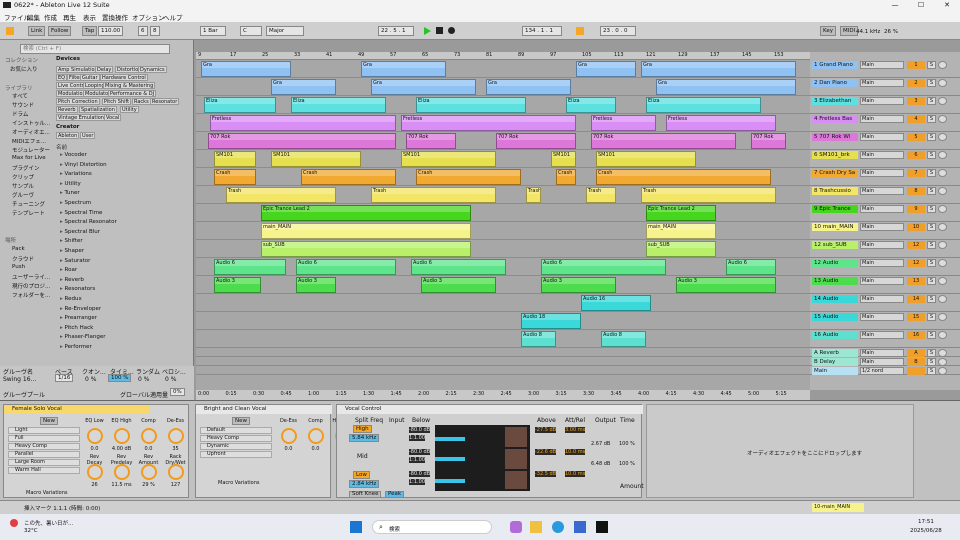  What do you see at coordinates (885, 231) in the screenshot?
I see `track-header: 10 main_MAIN Main 10 S` at bounding box center [885, 231].